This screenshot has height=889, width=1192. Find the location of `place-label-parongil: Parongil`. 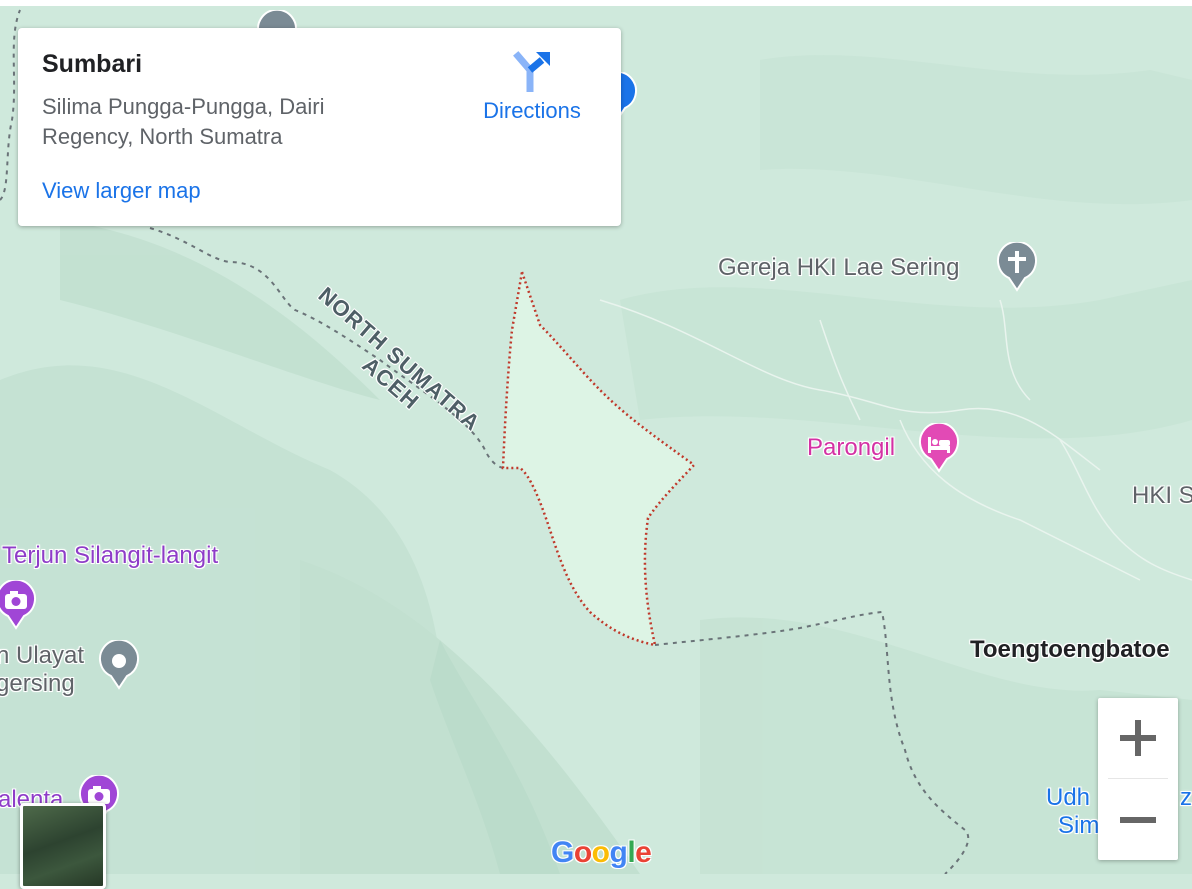

place-label-parongil: Parongil is located at coordinates (851, 448).